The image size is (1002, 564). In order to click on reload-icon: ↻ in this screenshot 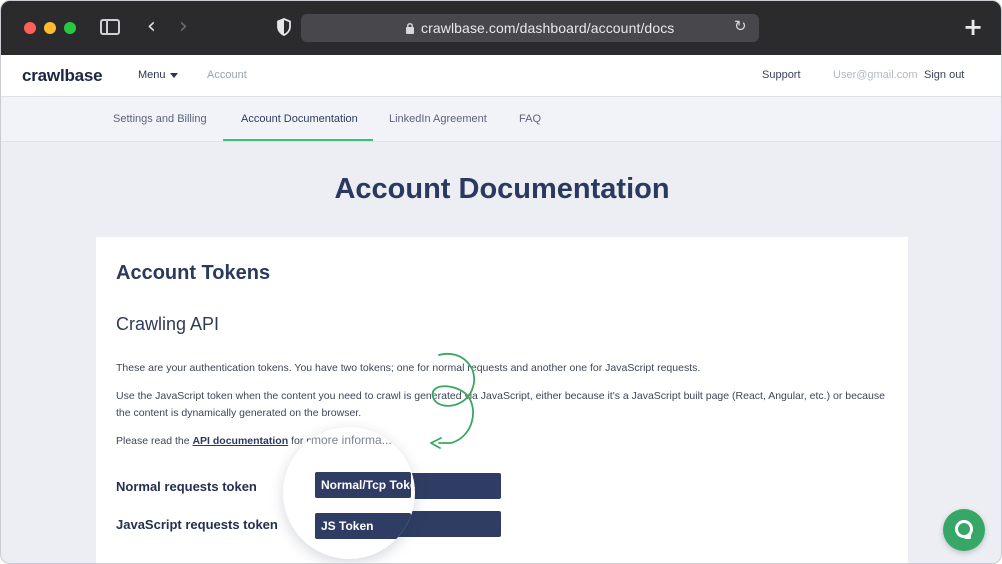, I will do `click(740, 26)`.